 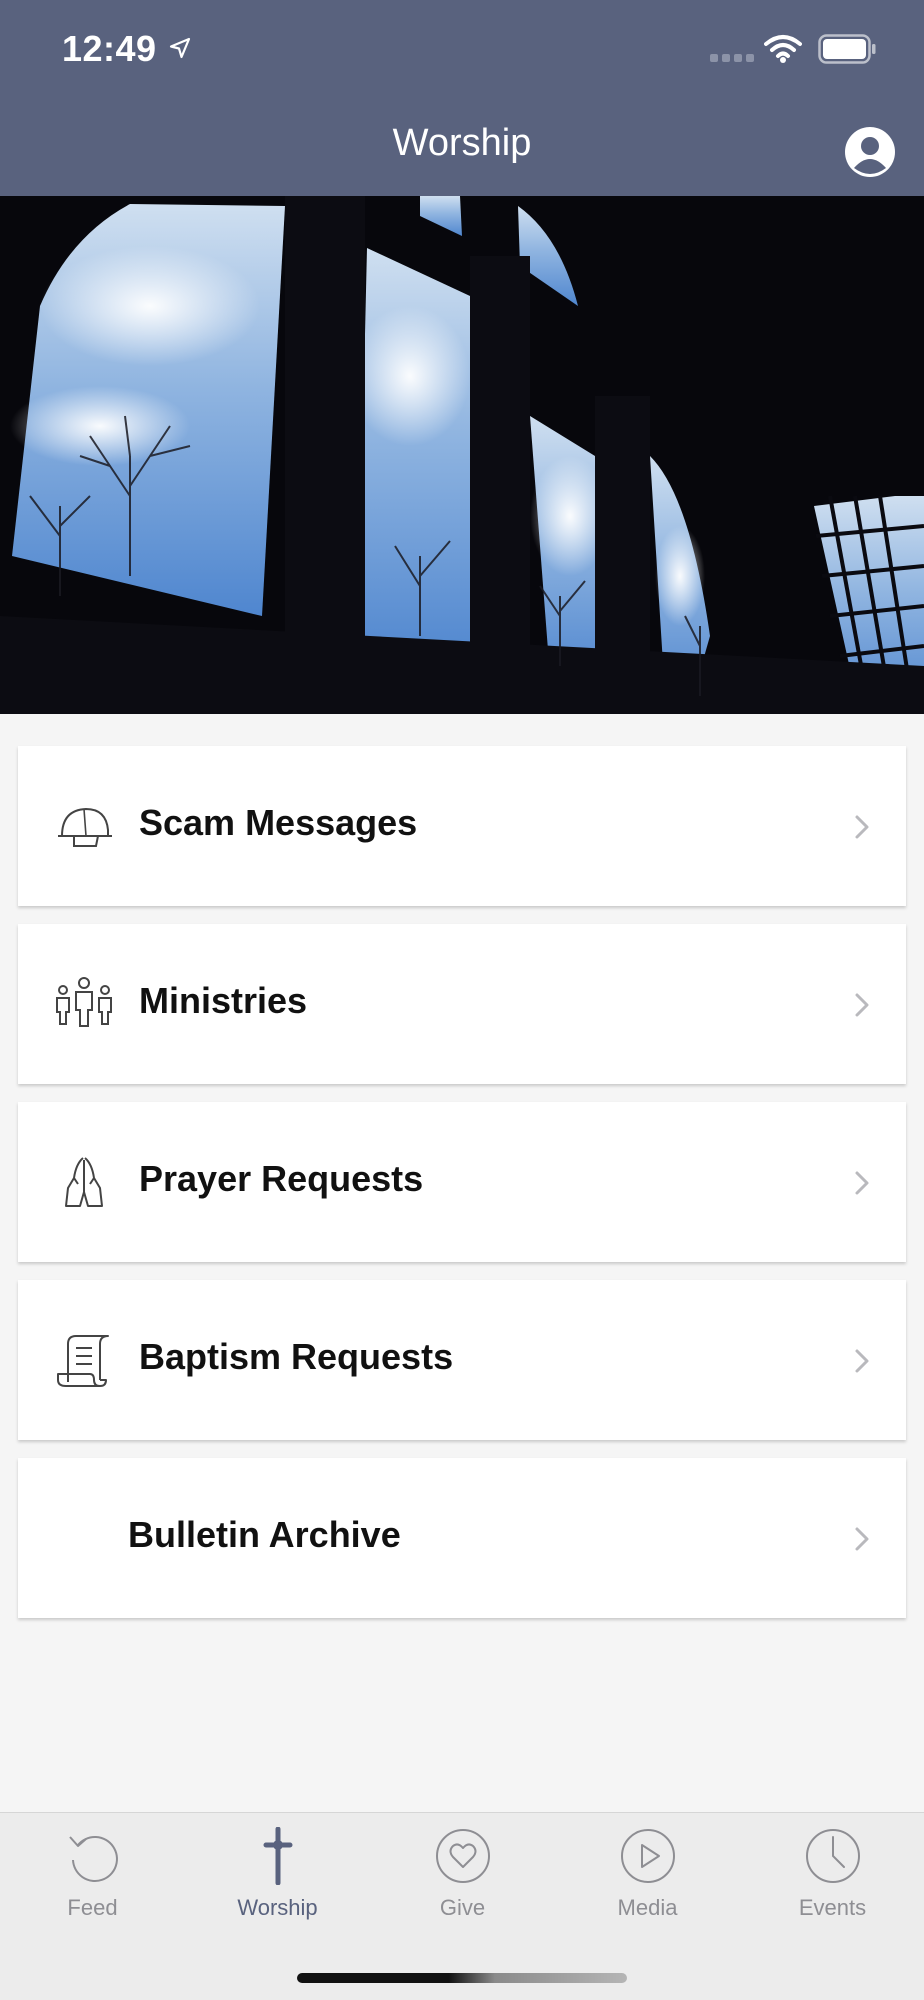 What do you see at coordinates (83, 1361) in the screenshot?
I see `scroll-icon` at bounding box center [83, 1361].